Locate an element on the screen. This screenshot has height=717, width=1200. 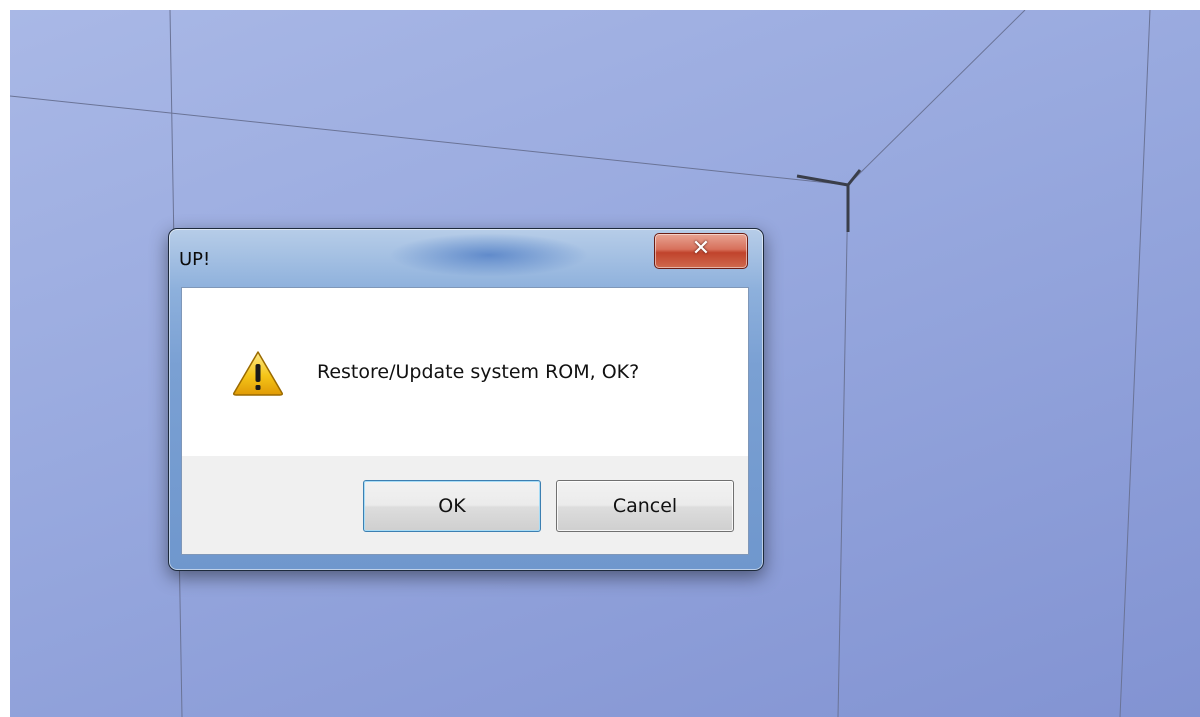
cancel-button: Cancel is located at coordinates (645, 506).